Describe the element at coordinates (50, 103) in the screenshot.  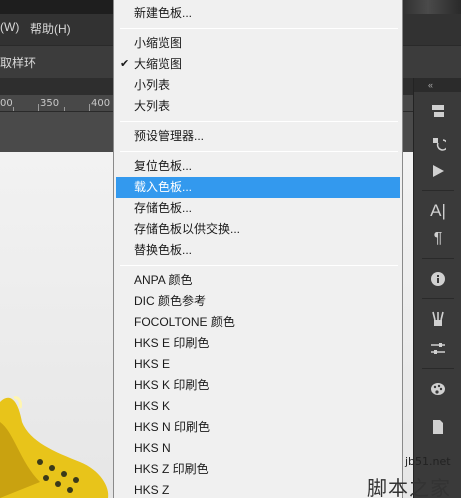
I see `ruler-tick-label: 350` at that location.